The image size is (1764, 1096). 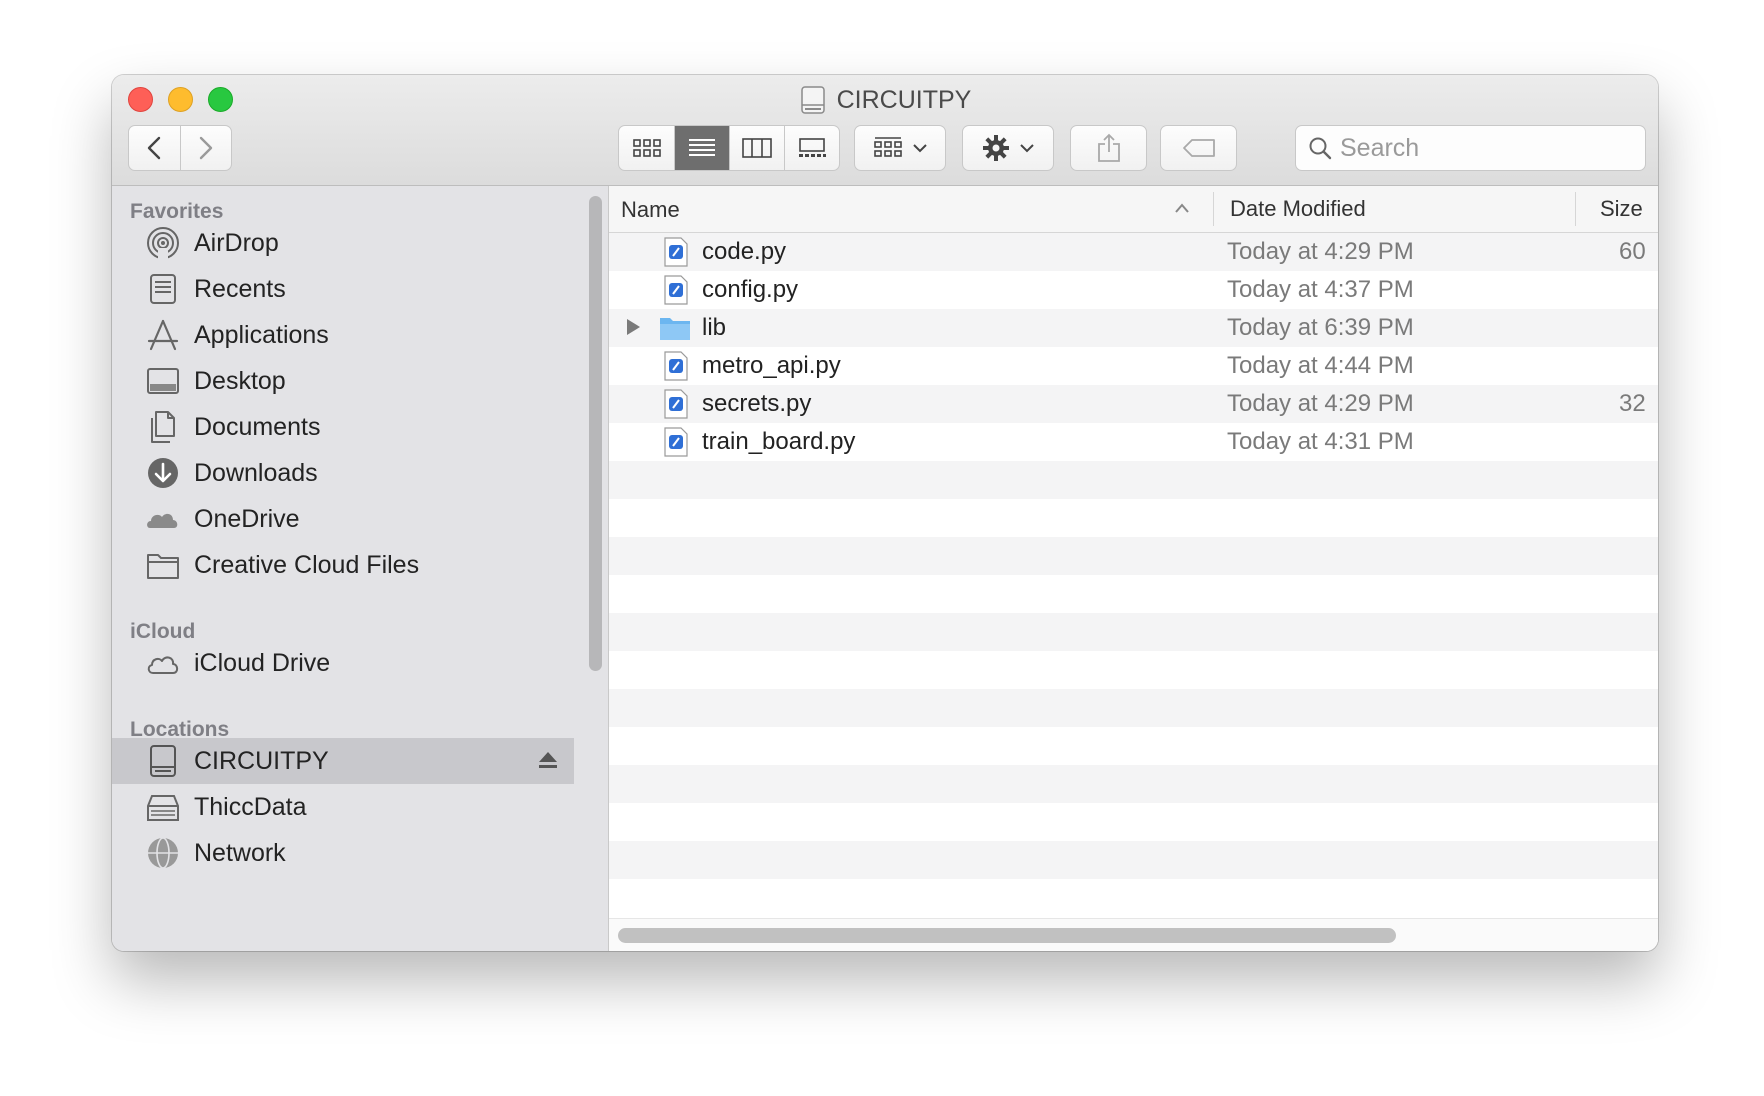 I want to click on file-name: secrets.py, so click(x=757, y=403).